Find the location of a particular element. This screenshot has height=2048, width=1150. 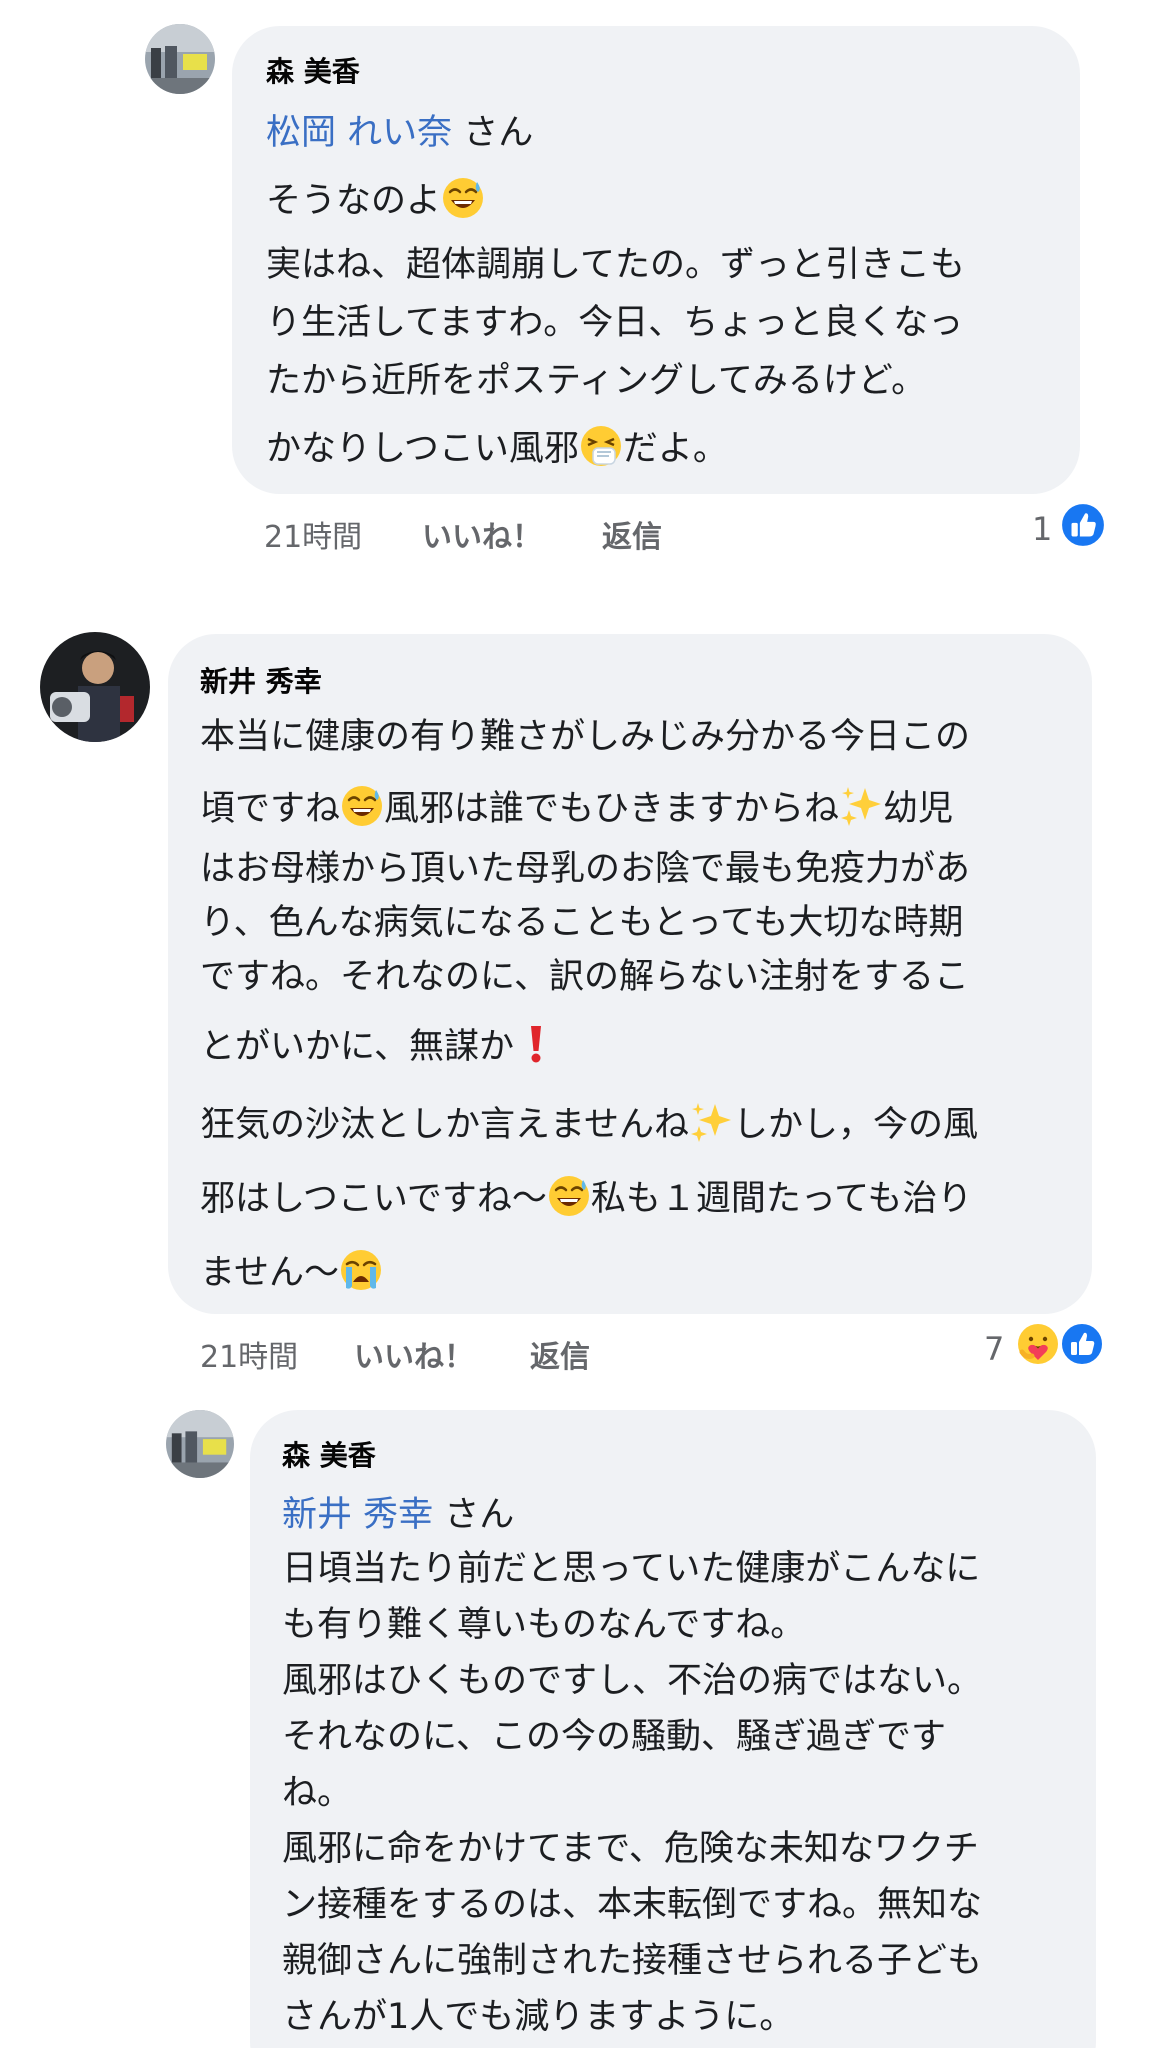

reaction-count: 7 is located at coordinates (994, 1349).